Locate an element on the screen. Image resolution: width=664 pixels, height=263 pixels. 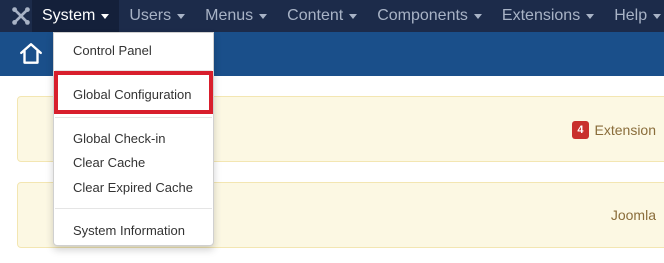
nav-system: System is located at coordinates (76, 16).